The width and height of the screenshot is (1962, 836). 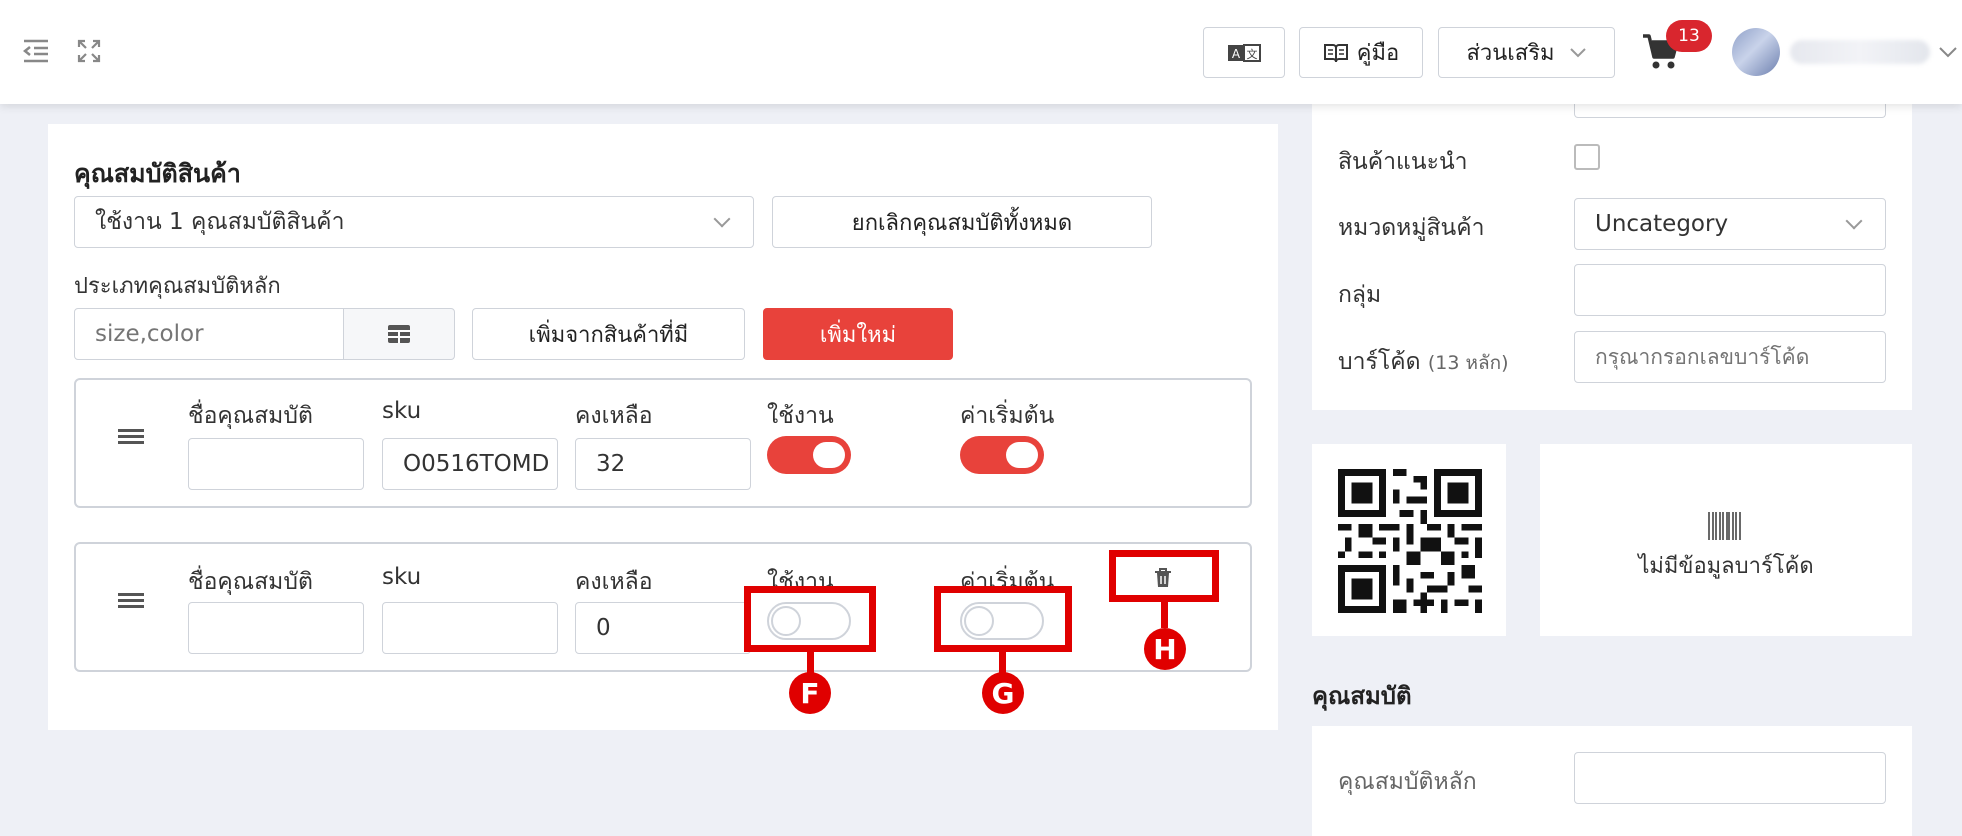 What do you see at coordinates (470, 464) in the screenshot?
I see `variant-sku-input: O0516TOMD` at bounding box center [470, 464].